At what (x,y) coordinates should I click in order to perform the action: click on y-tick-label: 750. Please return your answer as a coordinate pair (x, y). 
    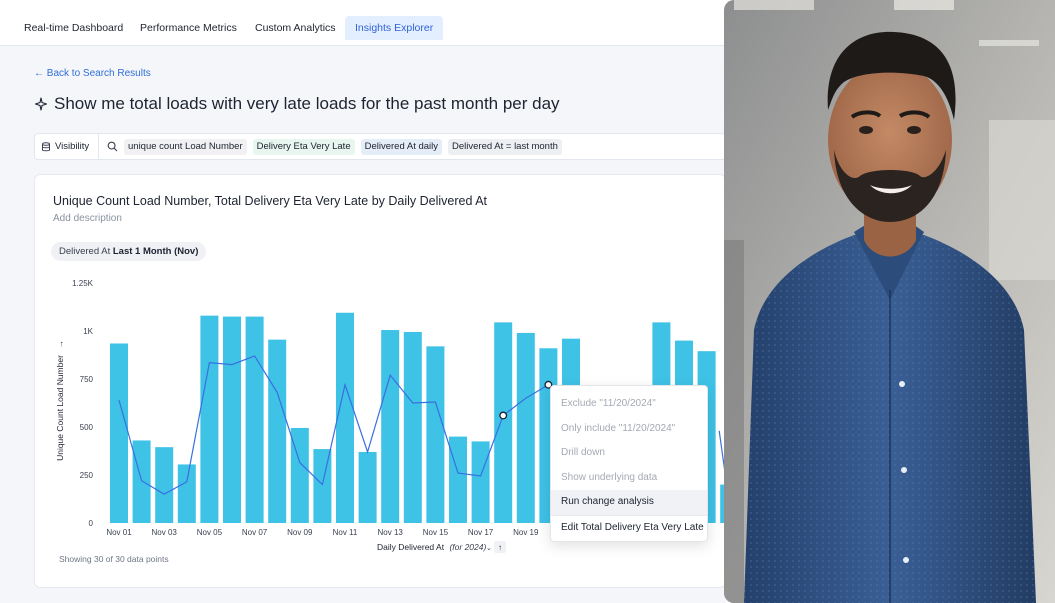
    Looking at the image, I should click on (87, 379).